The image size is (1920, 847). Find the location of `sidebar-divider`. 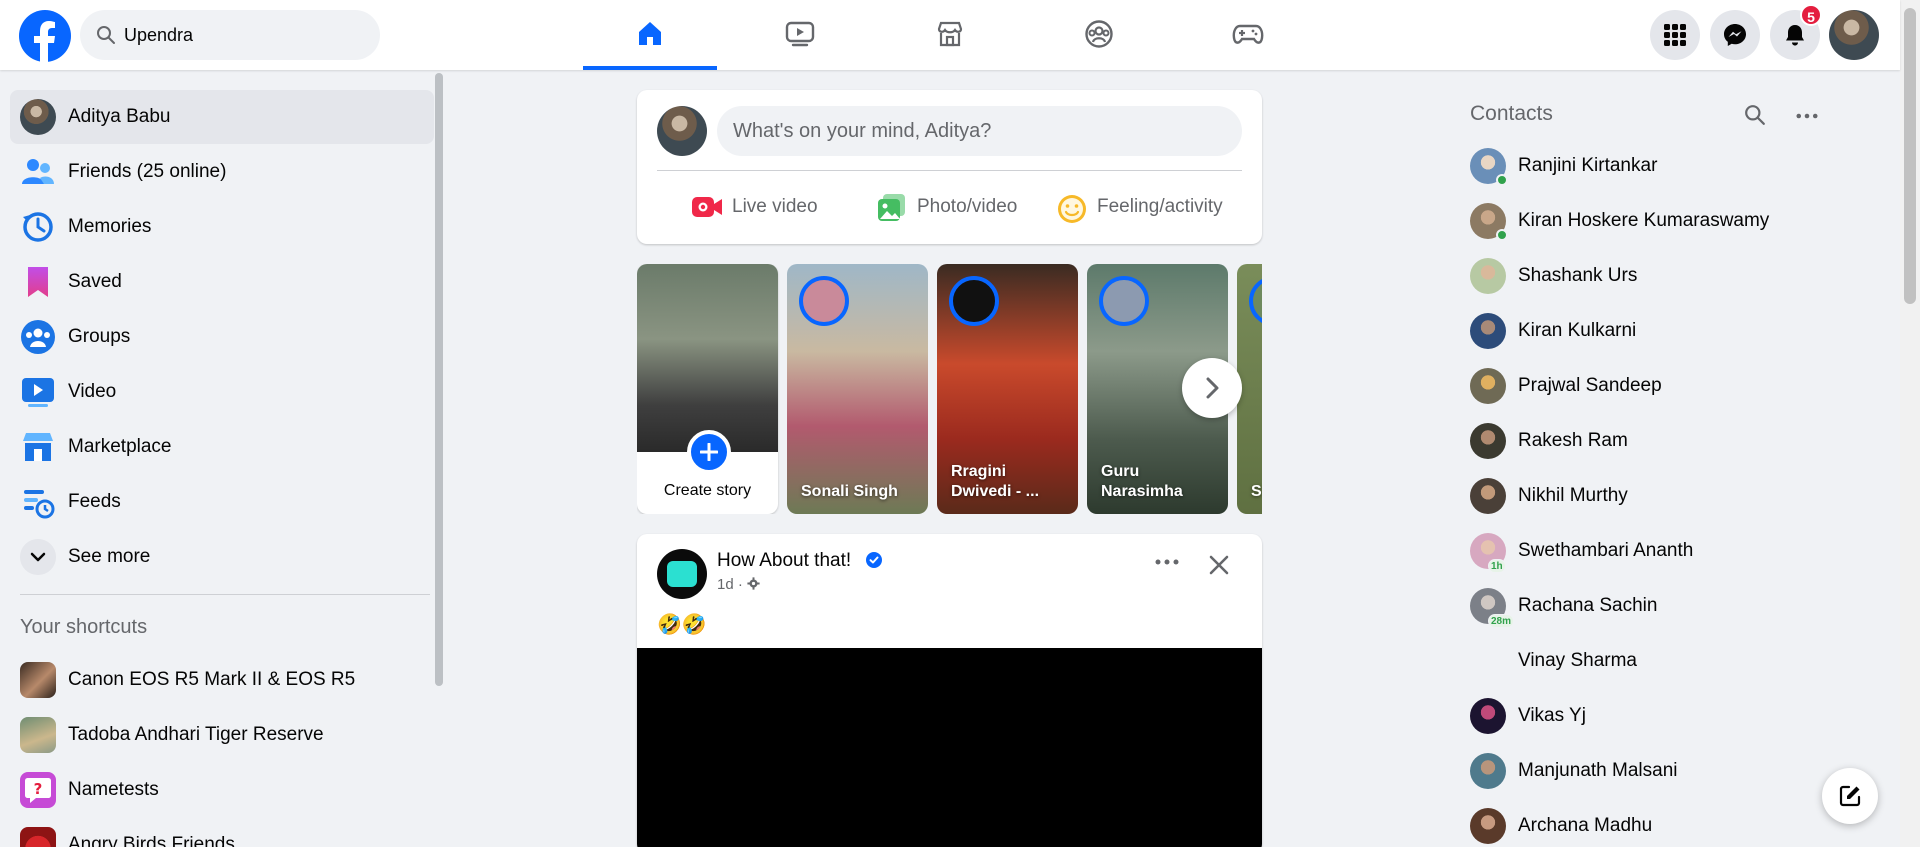

sidebar-divider is located at coordinates (225, 594).